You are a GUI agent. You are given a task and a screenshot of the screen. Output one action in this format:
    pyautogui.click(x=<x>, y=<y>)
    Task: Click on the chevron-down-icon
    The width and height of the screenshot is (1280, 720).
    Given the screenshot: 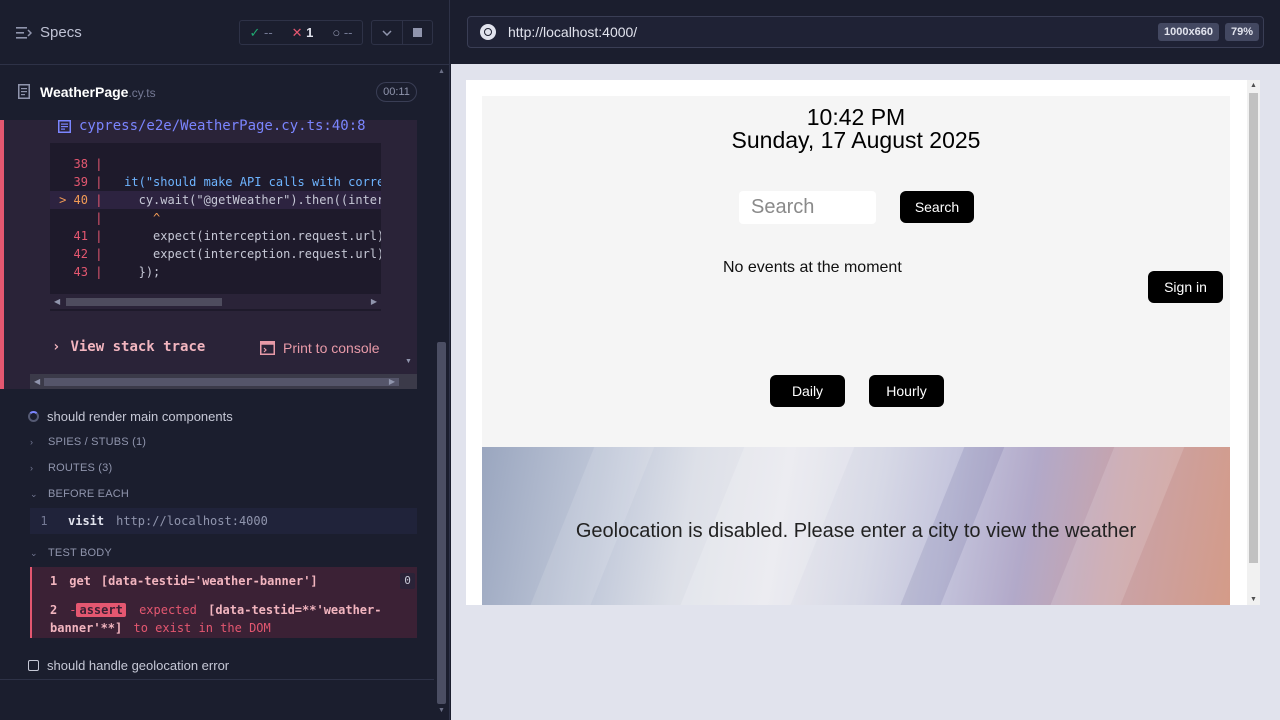 What is the action you would take?
    pyautogui.click(x=387, y=32)
    